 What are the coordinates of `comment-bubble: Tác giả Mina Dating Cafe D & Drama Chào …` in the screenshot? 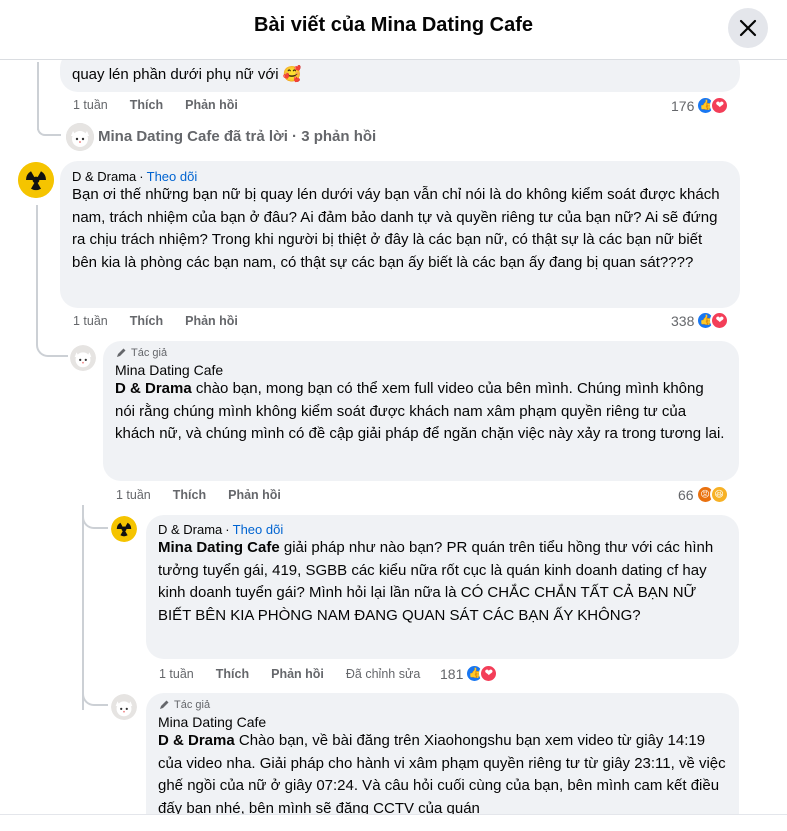 It's located at (442, 762).